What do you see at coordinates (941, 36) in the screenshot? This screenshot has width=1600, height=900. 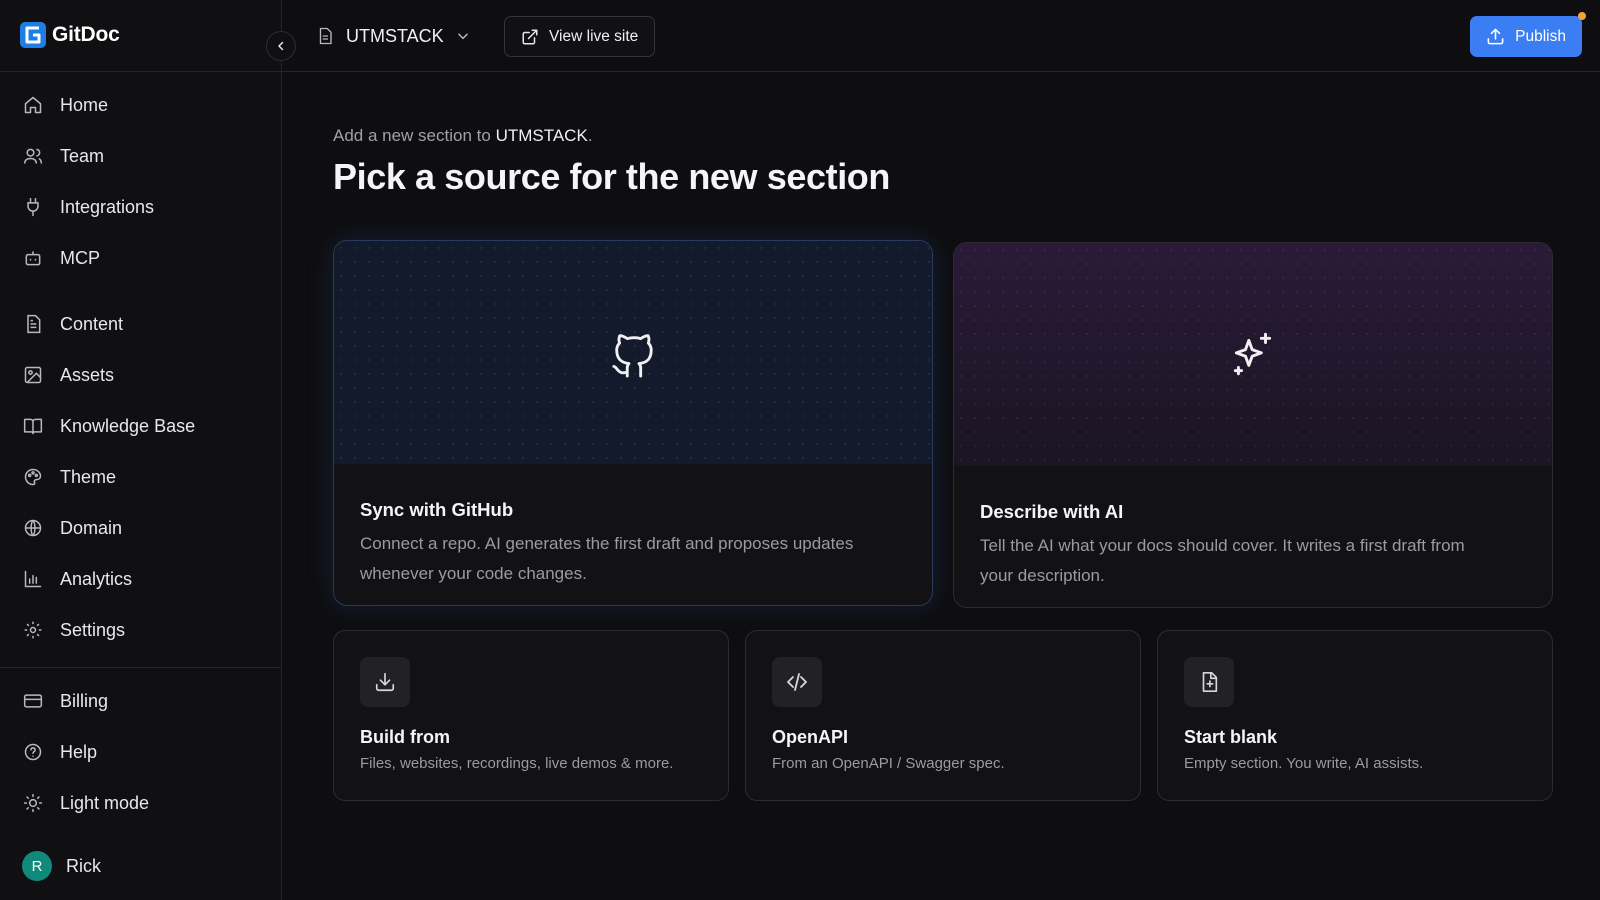 I see `topbar: UTMSTACK View live site Publish` at bounding box center [941, 36].